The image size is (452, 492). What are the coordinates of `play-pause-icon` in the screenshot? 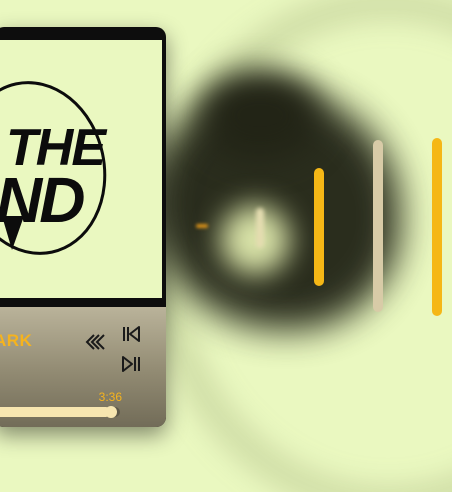 It's located at (131, 364).